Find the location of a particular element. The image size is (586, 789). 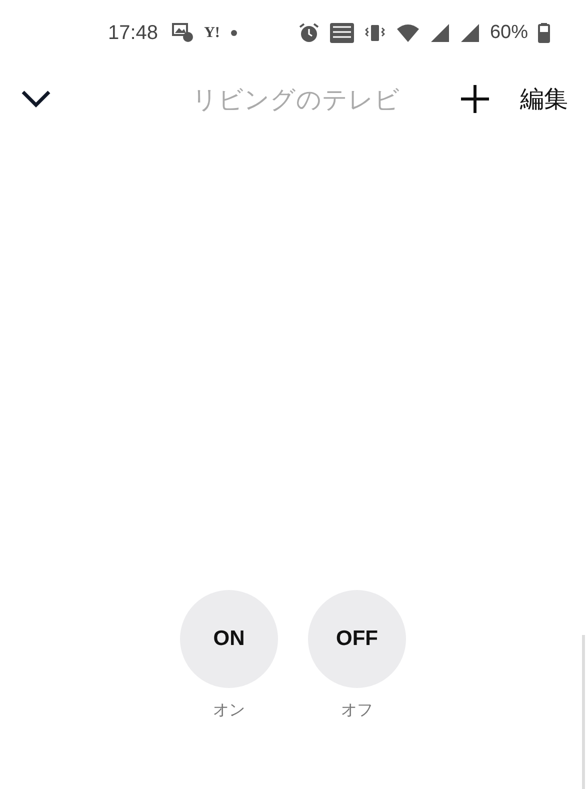

button-caption: オン is located at coordinates (229, 710).